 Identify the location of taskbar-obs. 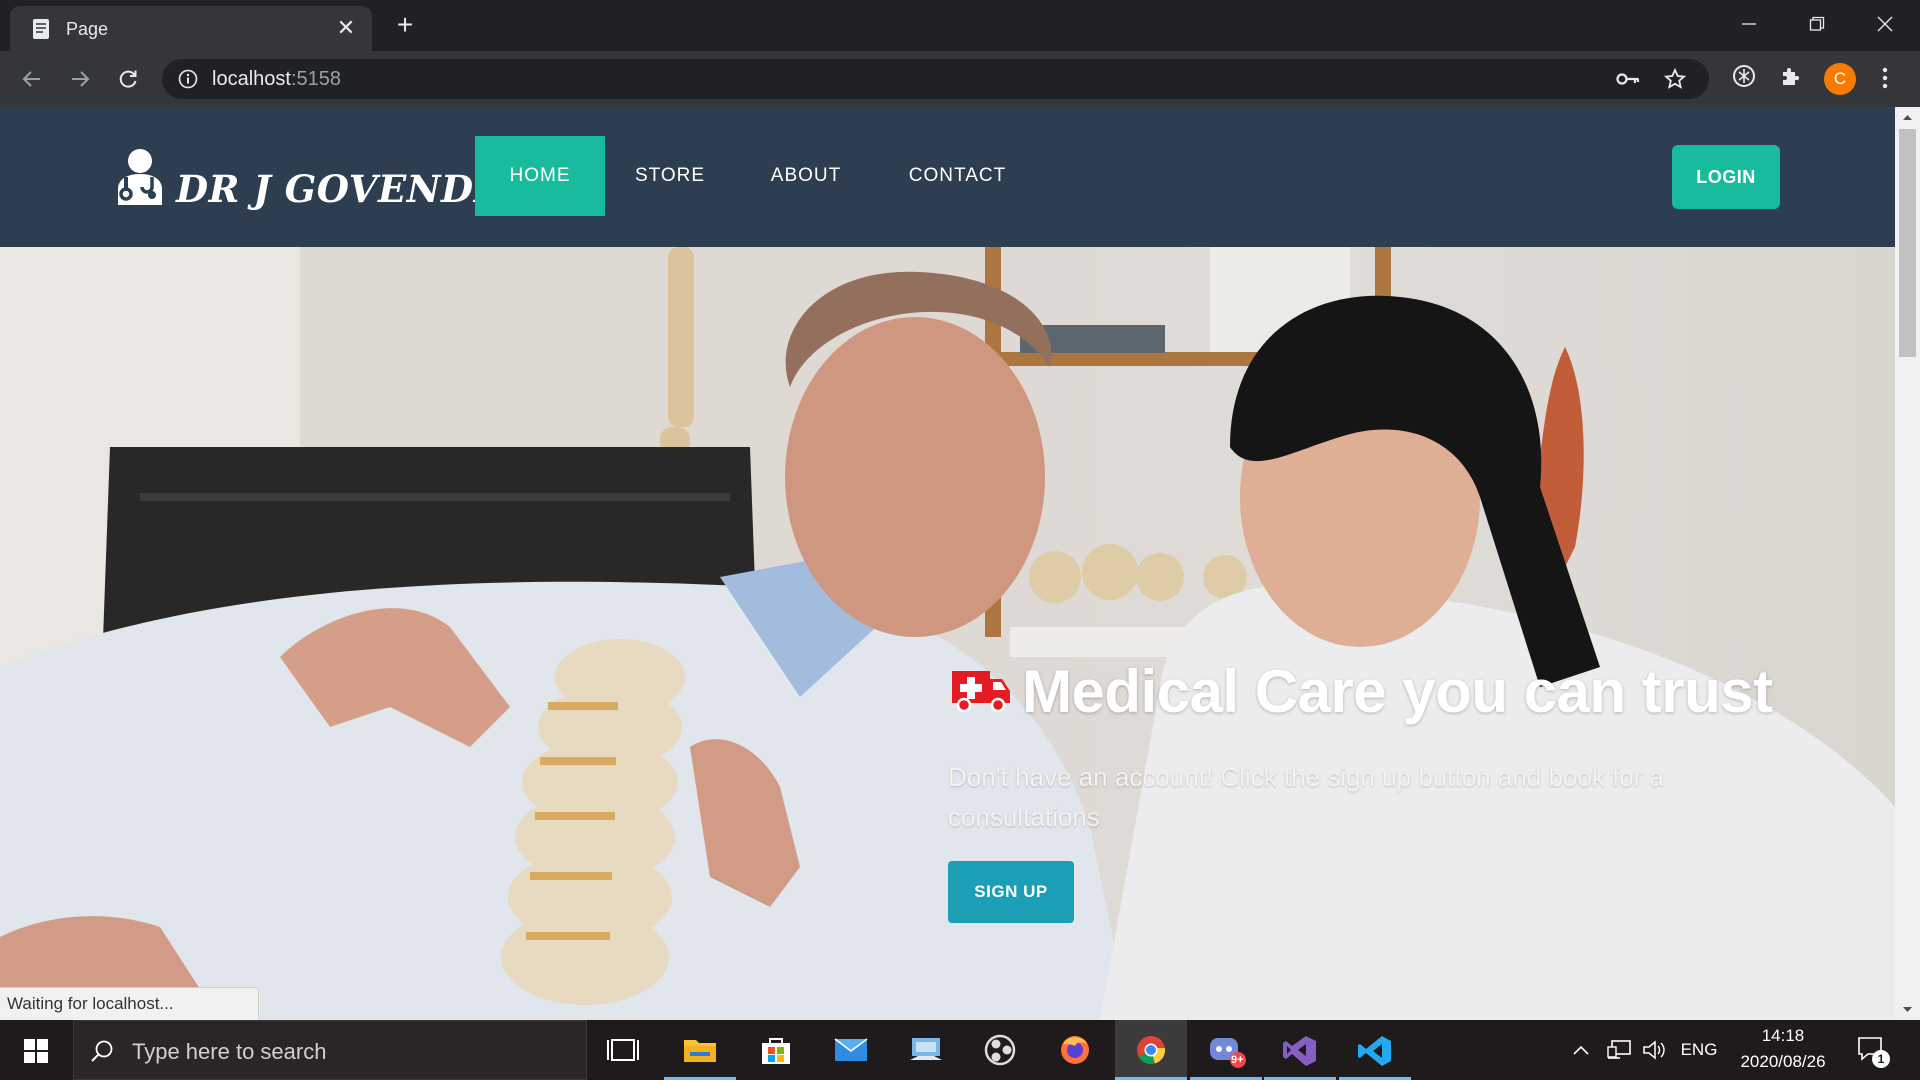
(1000, 1050).